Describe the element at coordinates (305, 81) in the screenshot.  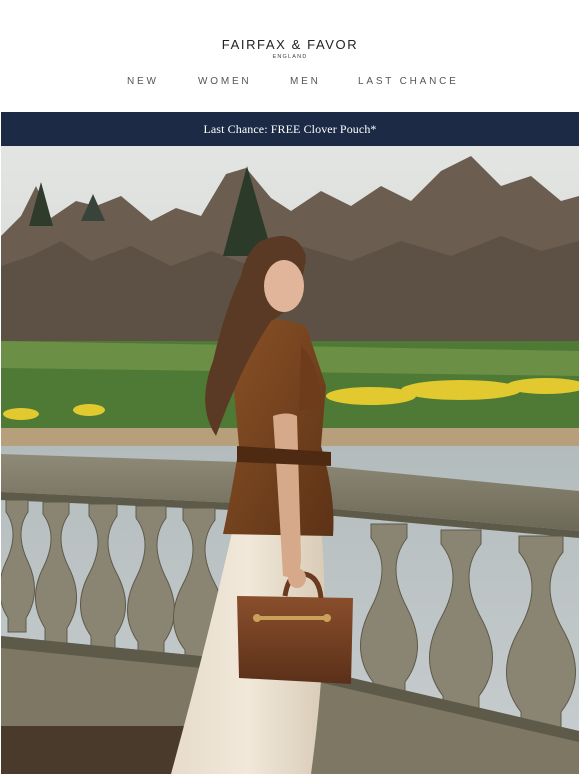
I see `nav-item-men: MEN` at that location.